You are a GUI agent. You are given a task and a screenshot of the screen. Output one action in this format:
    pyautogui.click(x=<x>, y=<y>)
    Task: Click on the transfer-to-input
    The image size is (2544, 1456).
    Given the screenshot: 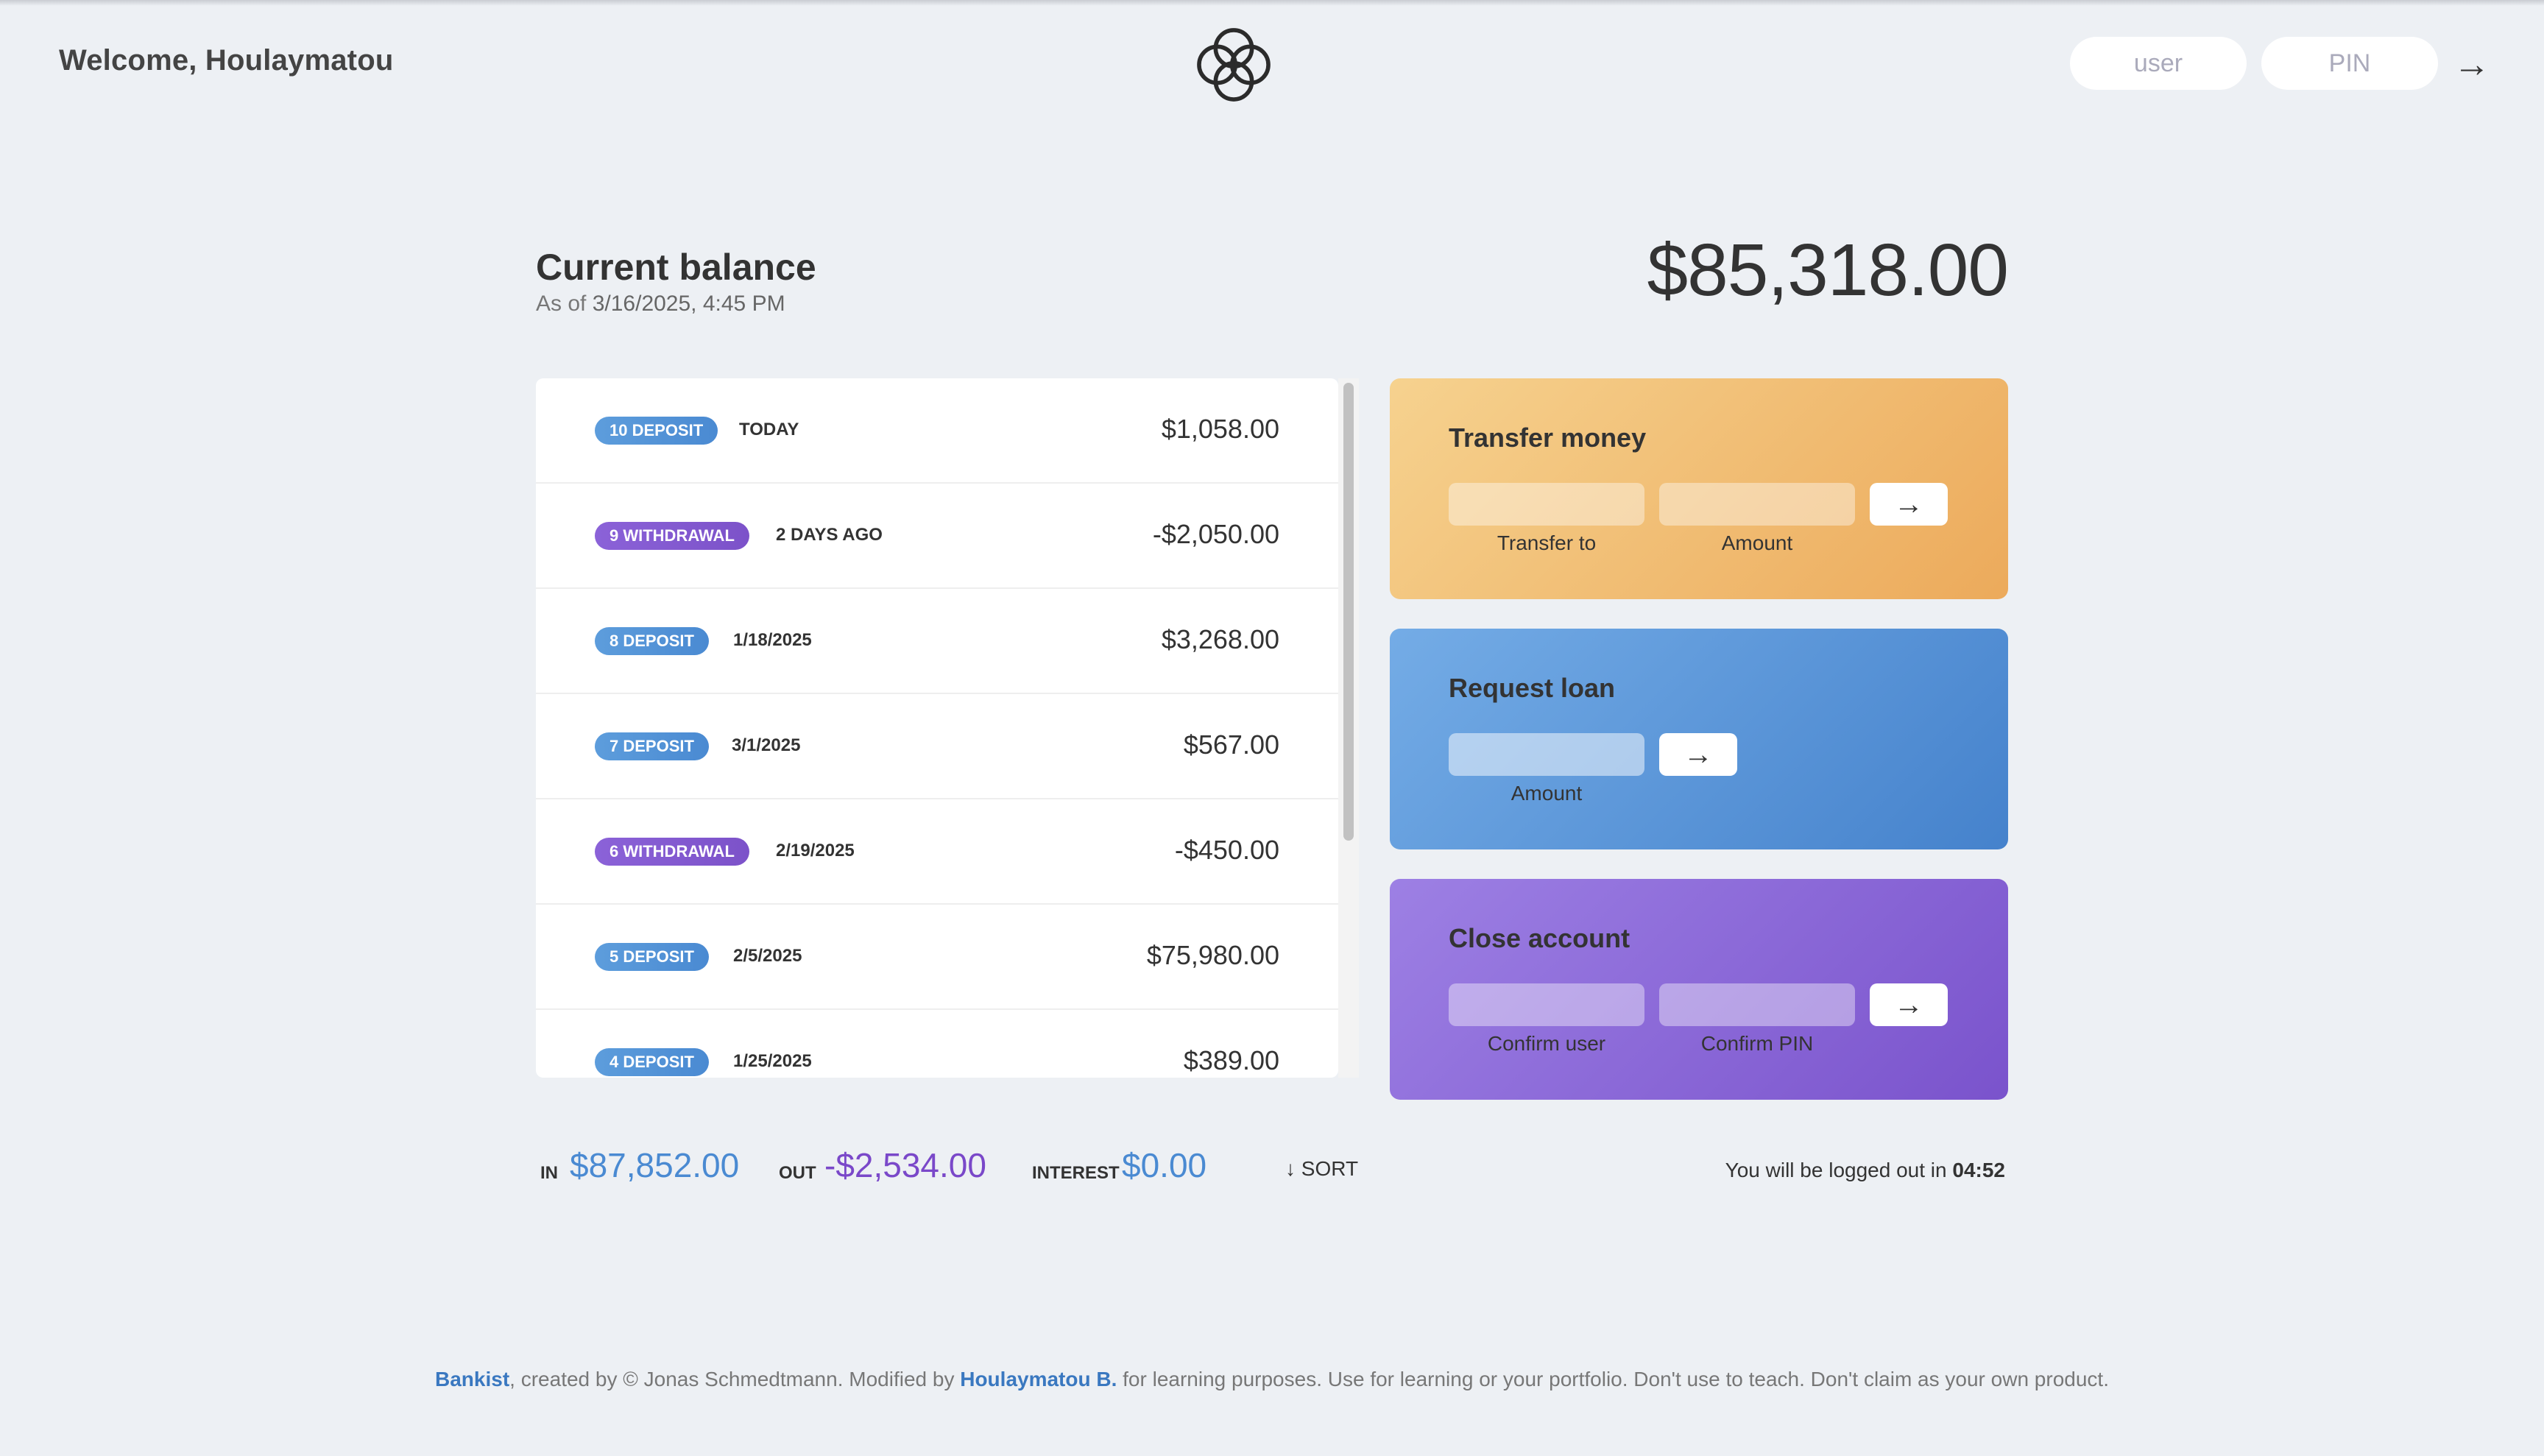 What is the action you would take?
    pyautogui.click(x=1546, y=504)
    